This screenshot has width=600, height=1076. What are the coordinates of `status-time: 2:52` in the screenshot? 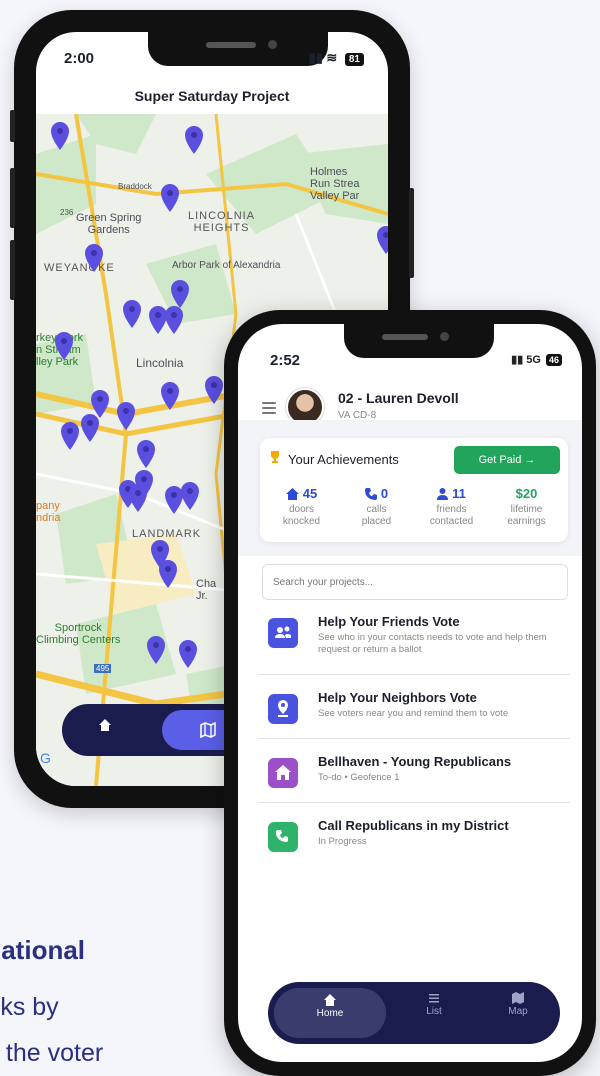 It's located at (285, 360).